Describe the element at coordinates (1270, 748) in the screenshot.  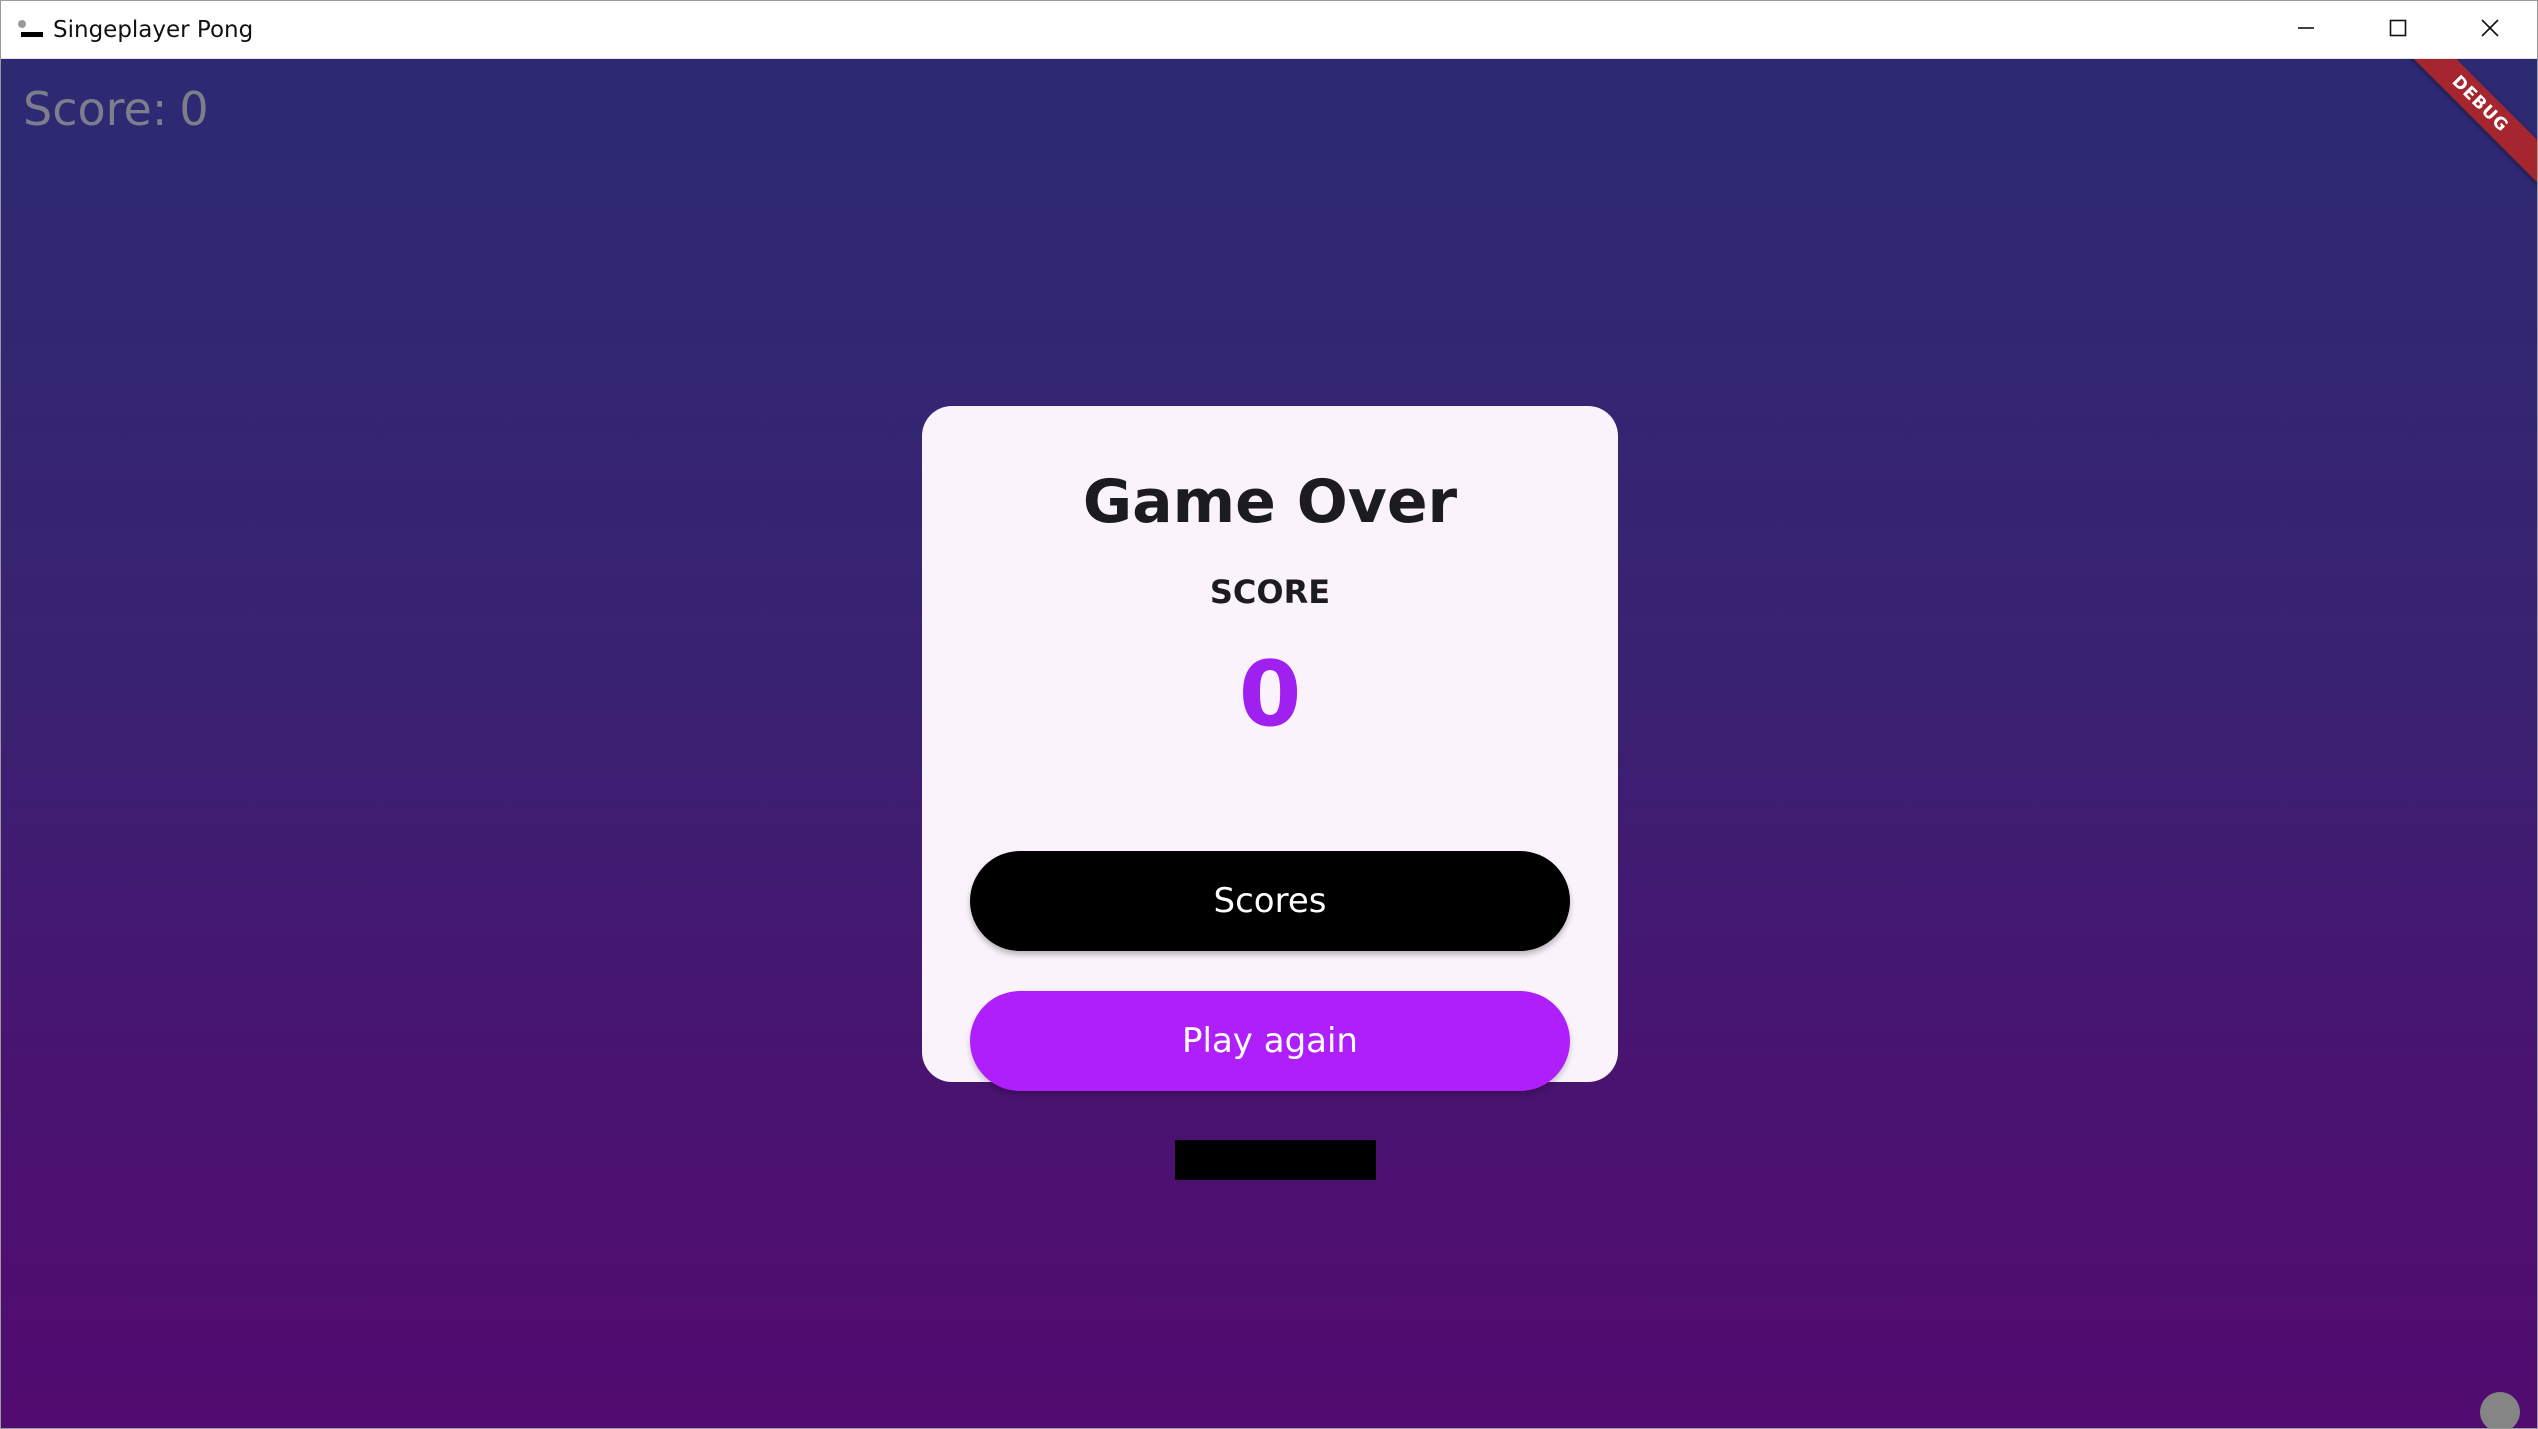
I see `game-over-dialog: Game Over SCORE 0 Scores Play again` at that location.